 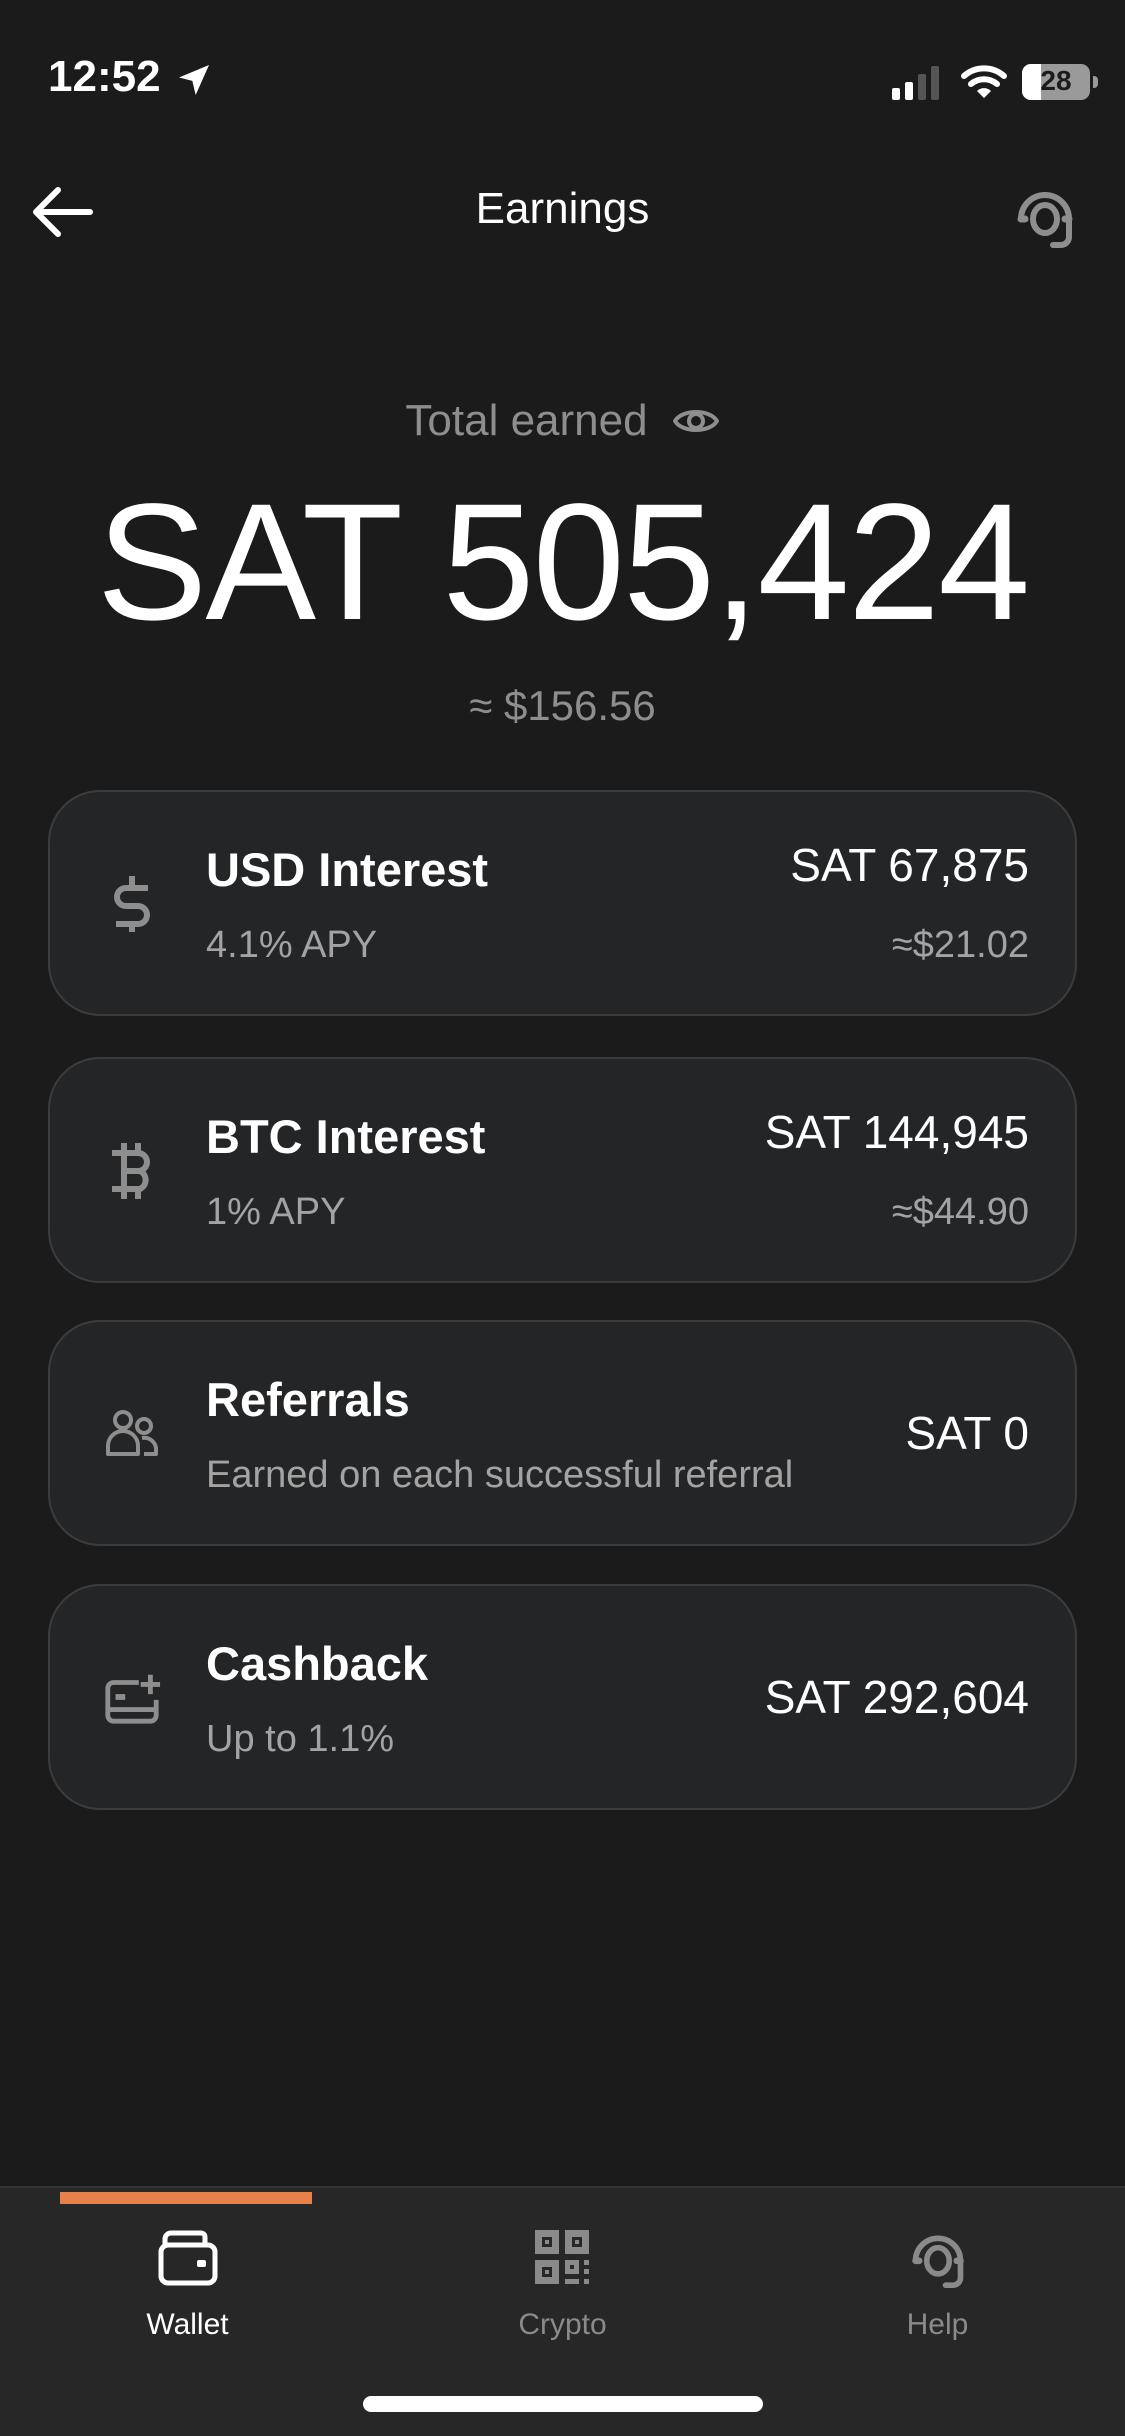 I want to click on earning-card-usd-interest: USD Interest 4.1% APY SAT 67,875 ≈$21.02, so click(x=562, y=903).